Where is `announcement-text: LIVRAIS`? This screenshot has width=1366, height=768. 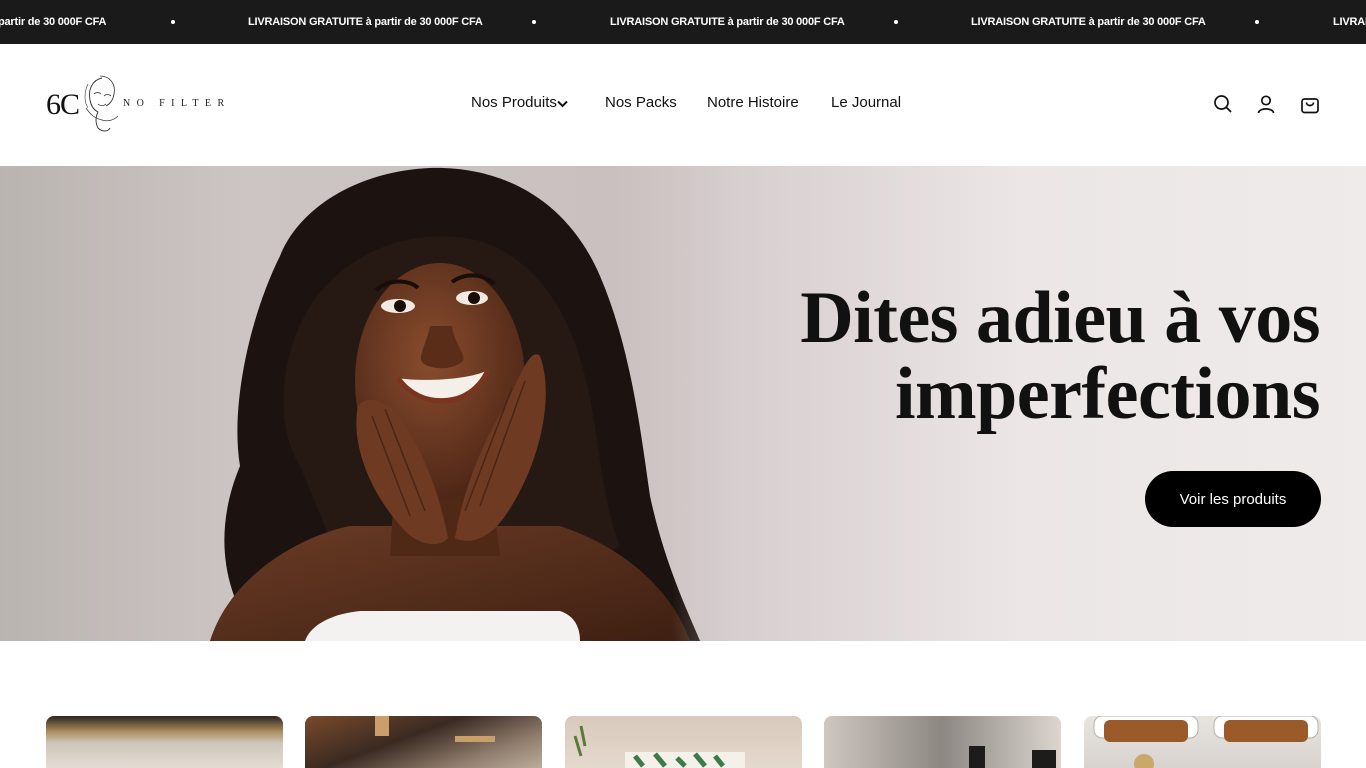 announcement-text: LIVRAIS is located at coordinates (1349, 22).